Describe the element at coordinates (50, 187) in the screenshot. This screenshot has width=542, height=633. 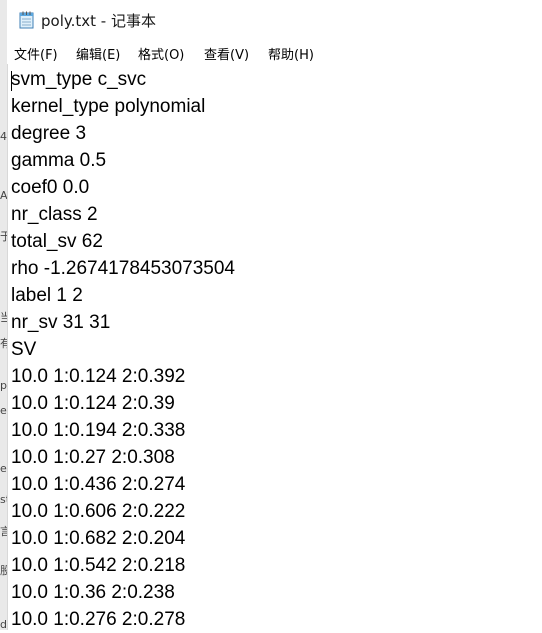
I see `text-line: coef0 0.0` at that location.